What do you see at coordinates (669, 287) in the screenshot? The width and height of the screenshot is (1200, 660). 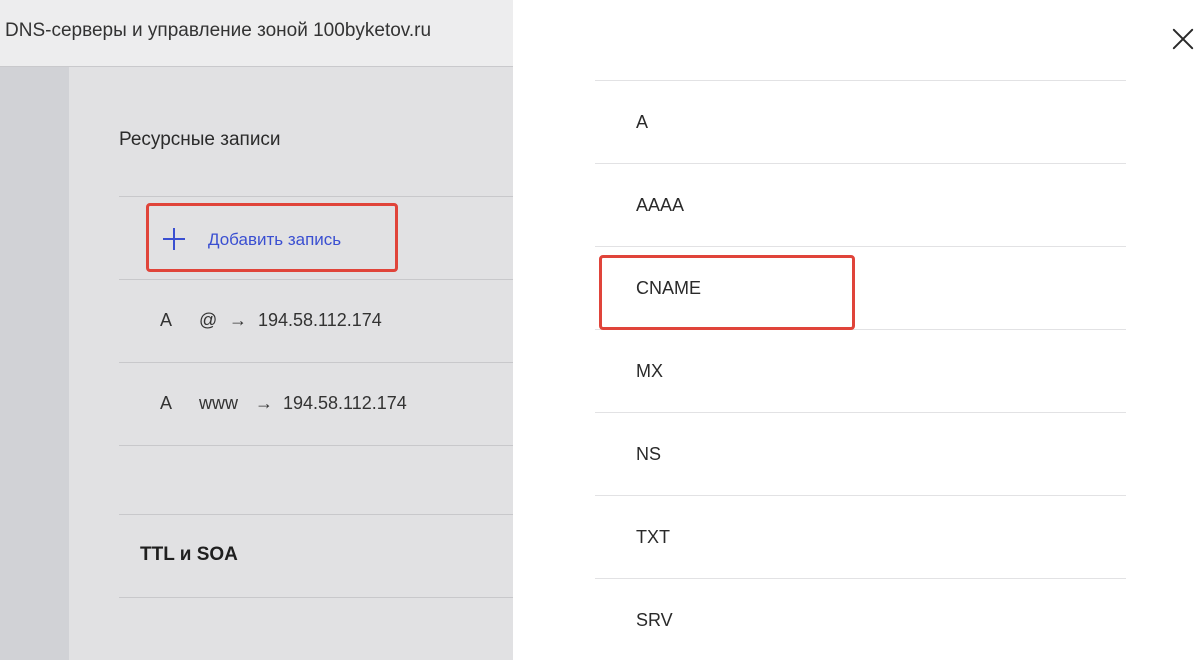 I see `record-type-label: CNAME` at bounding box center [669, 287].